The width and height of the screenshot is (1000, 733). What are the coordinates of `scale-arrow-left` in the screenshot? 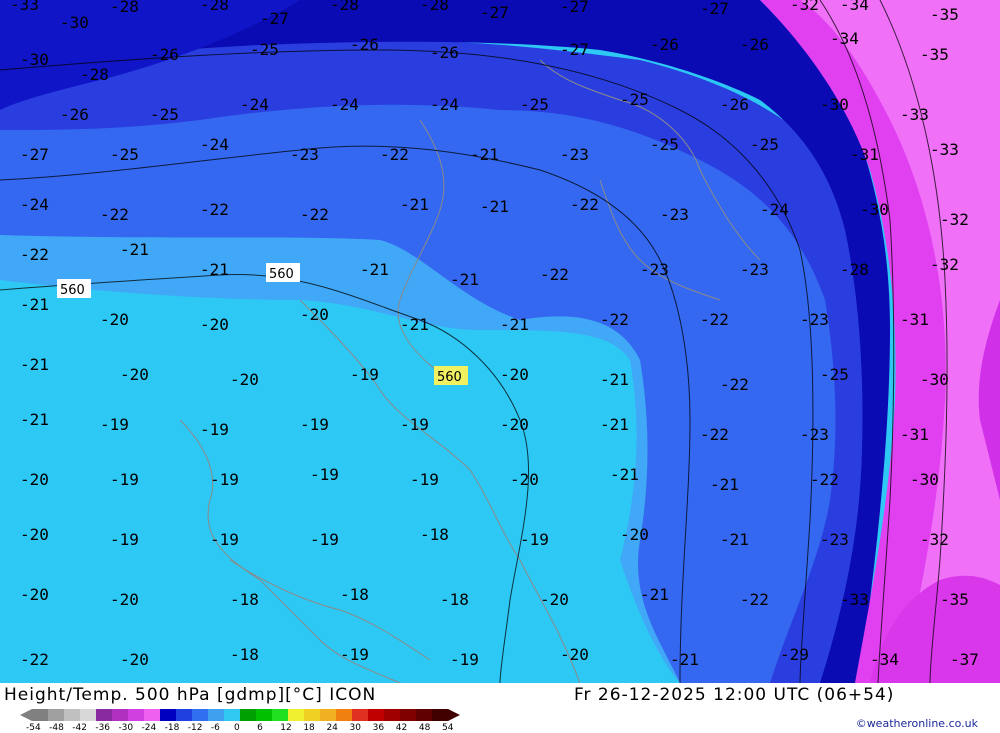 It's located at (26, 715).